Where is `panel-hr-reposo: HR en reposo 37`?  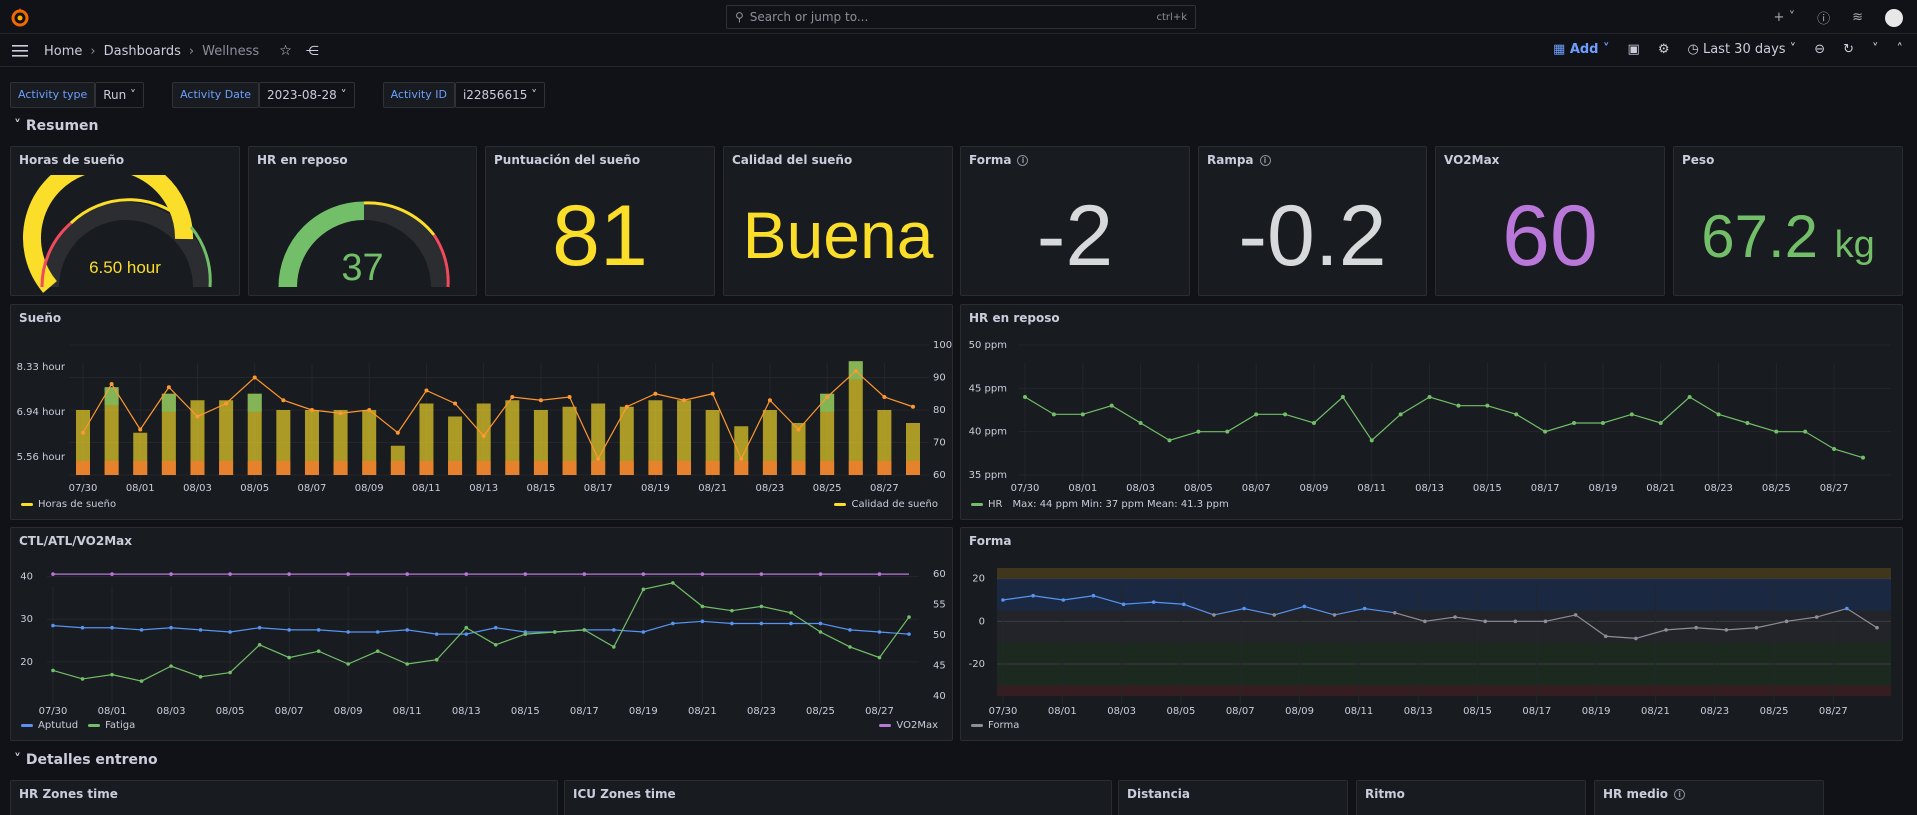
panel-hr-reposo: HR en reposo 37 is located at coordinates (362, 221).